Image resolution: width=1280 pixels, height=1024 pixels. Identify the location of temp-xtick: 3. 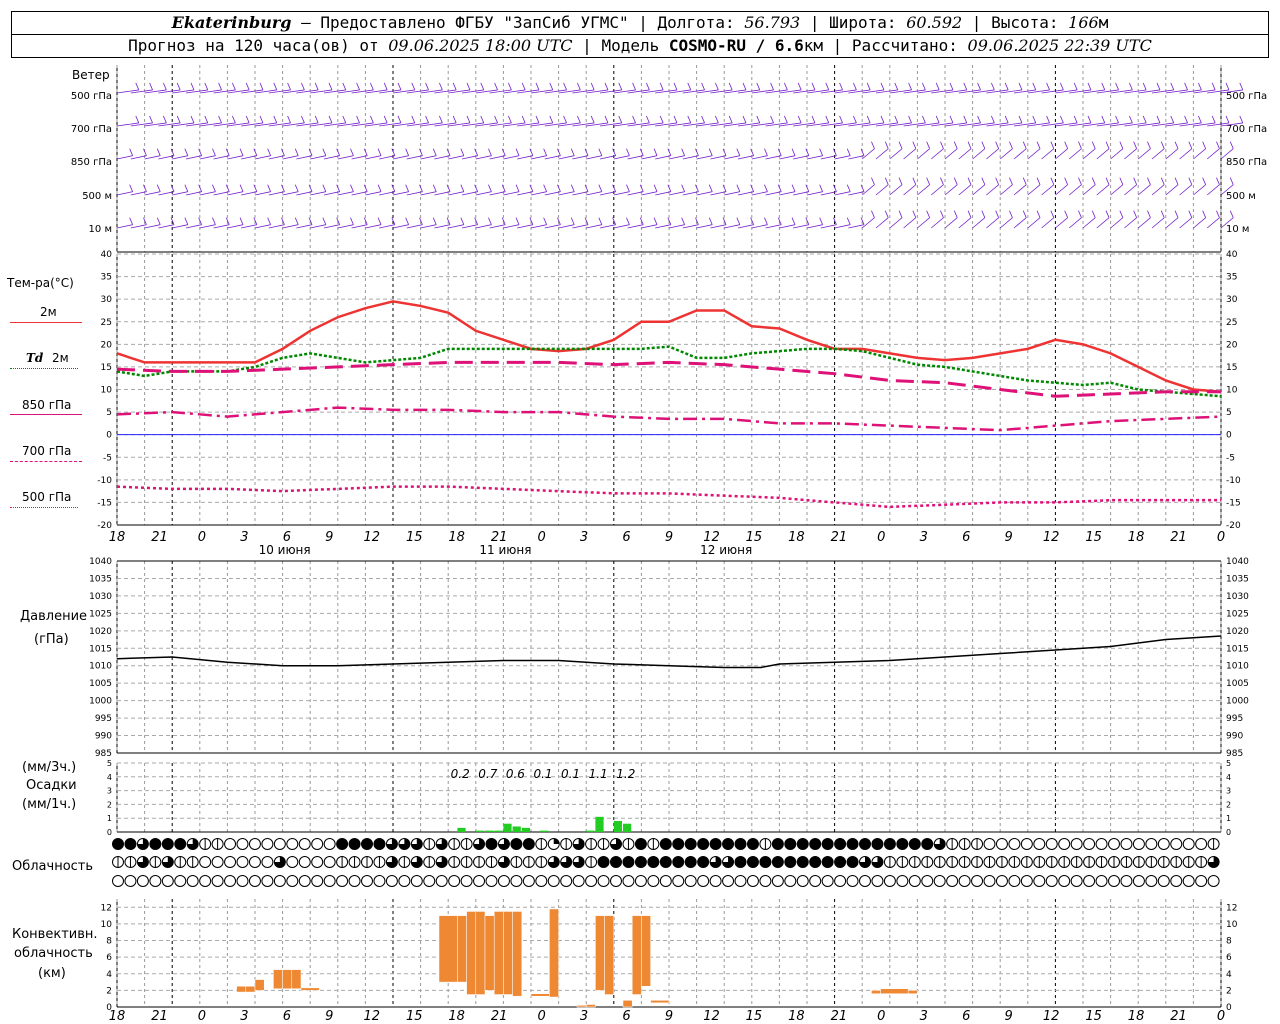
(244, 537).